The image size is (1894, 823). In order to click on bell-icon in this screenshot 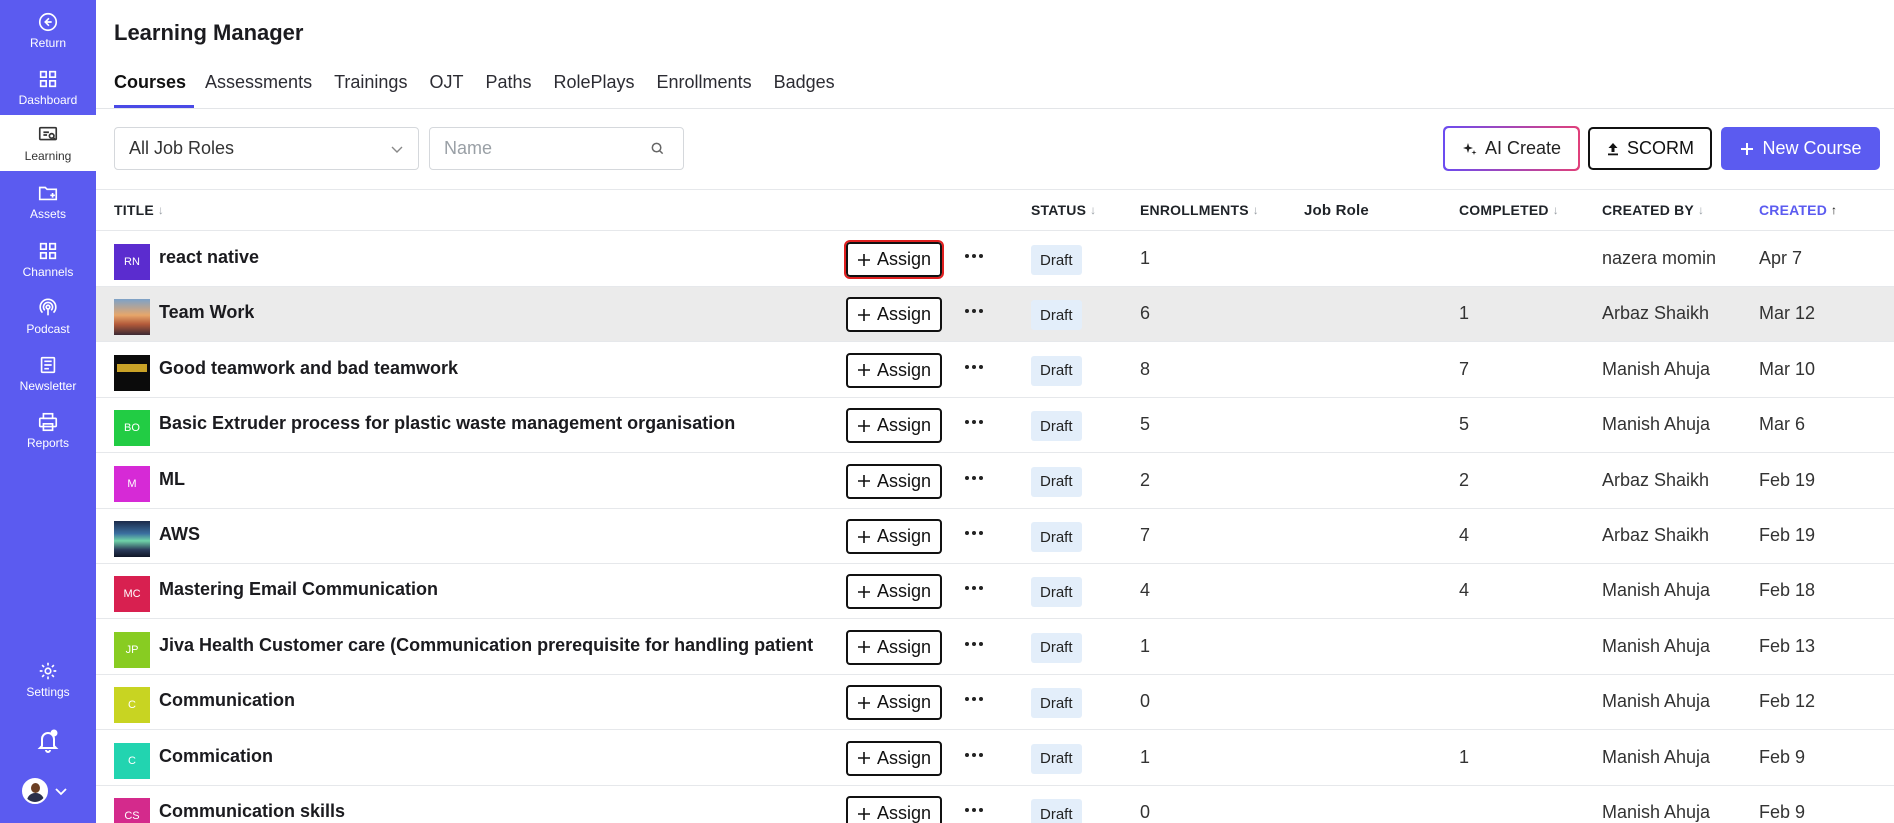, I will do `click(48, 741)`.